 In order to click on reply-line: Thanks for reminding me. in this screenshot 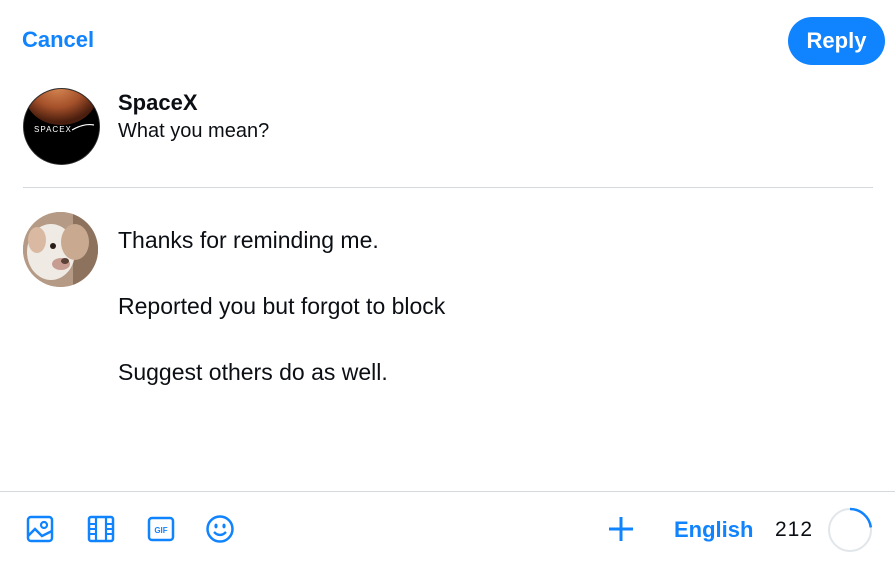, I will do `click(248, 240)`.